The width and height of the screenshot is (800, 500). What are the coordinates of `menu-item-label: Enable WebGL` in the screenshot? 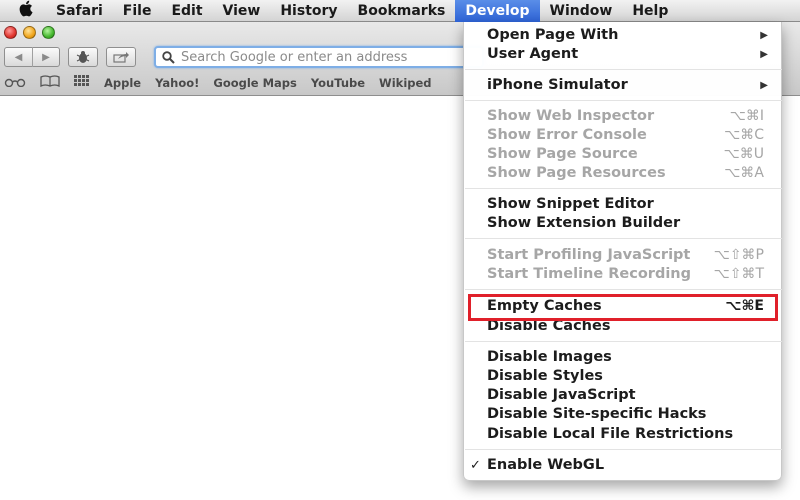 It's located at (546, 465).